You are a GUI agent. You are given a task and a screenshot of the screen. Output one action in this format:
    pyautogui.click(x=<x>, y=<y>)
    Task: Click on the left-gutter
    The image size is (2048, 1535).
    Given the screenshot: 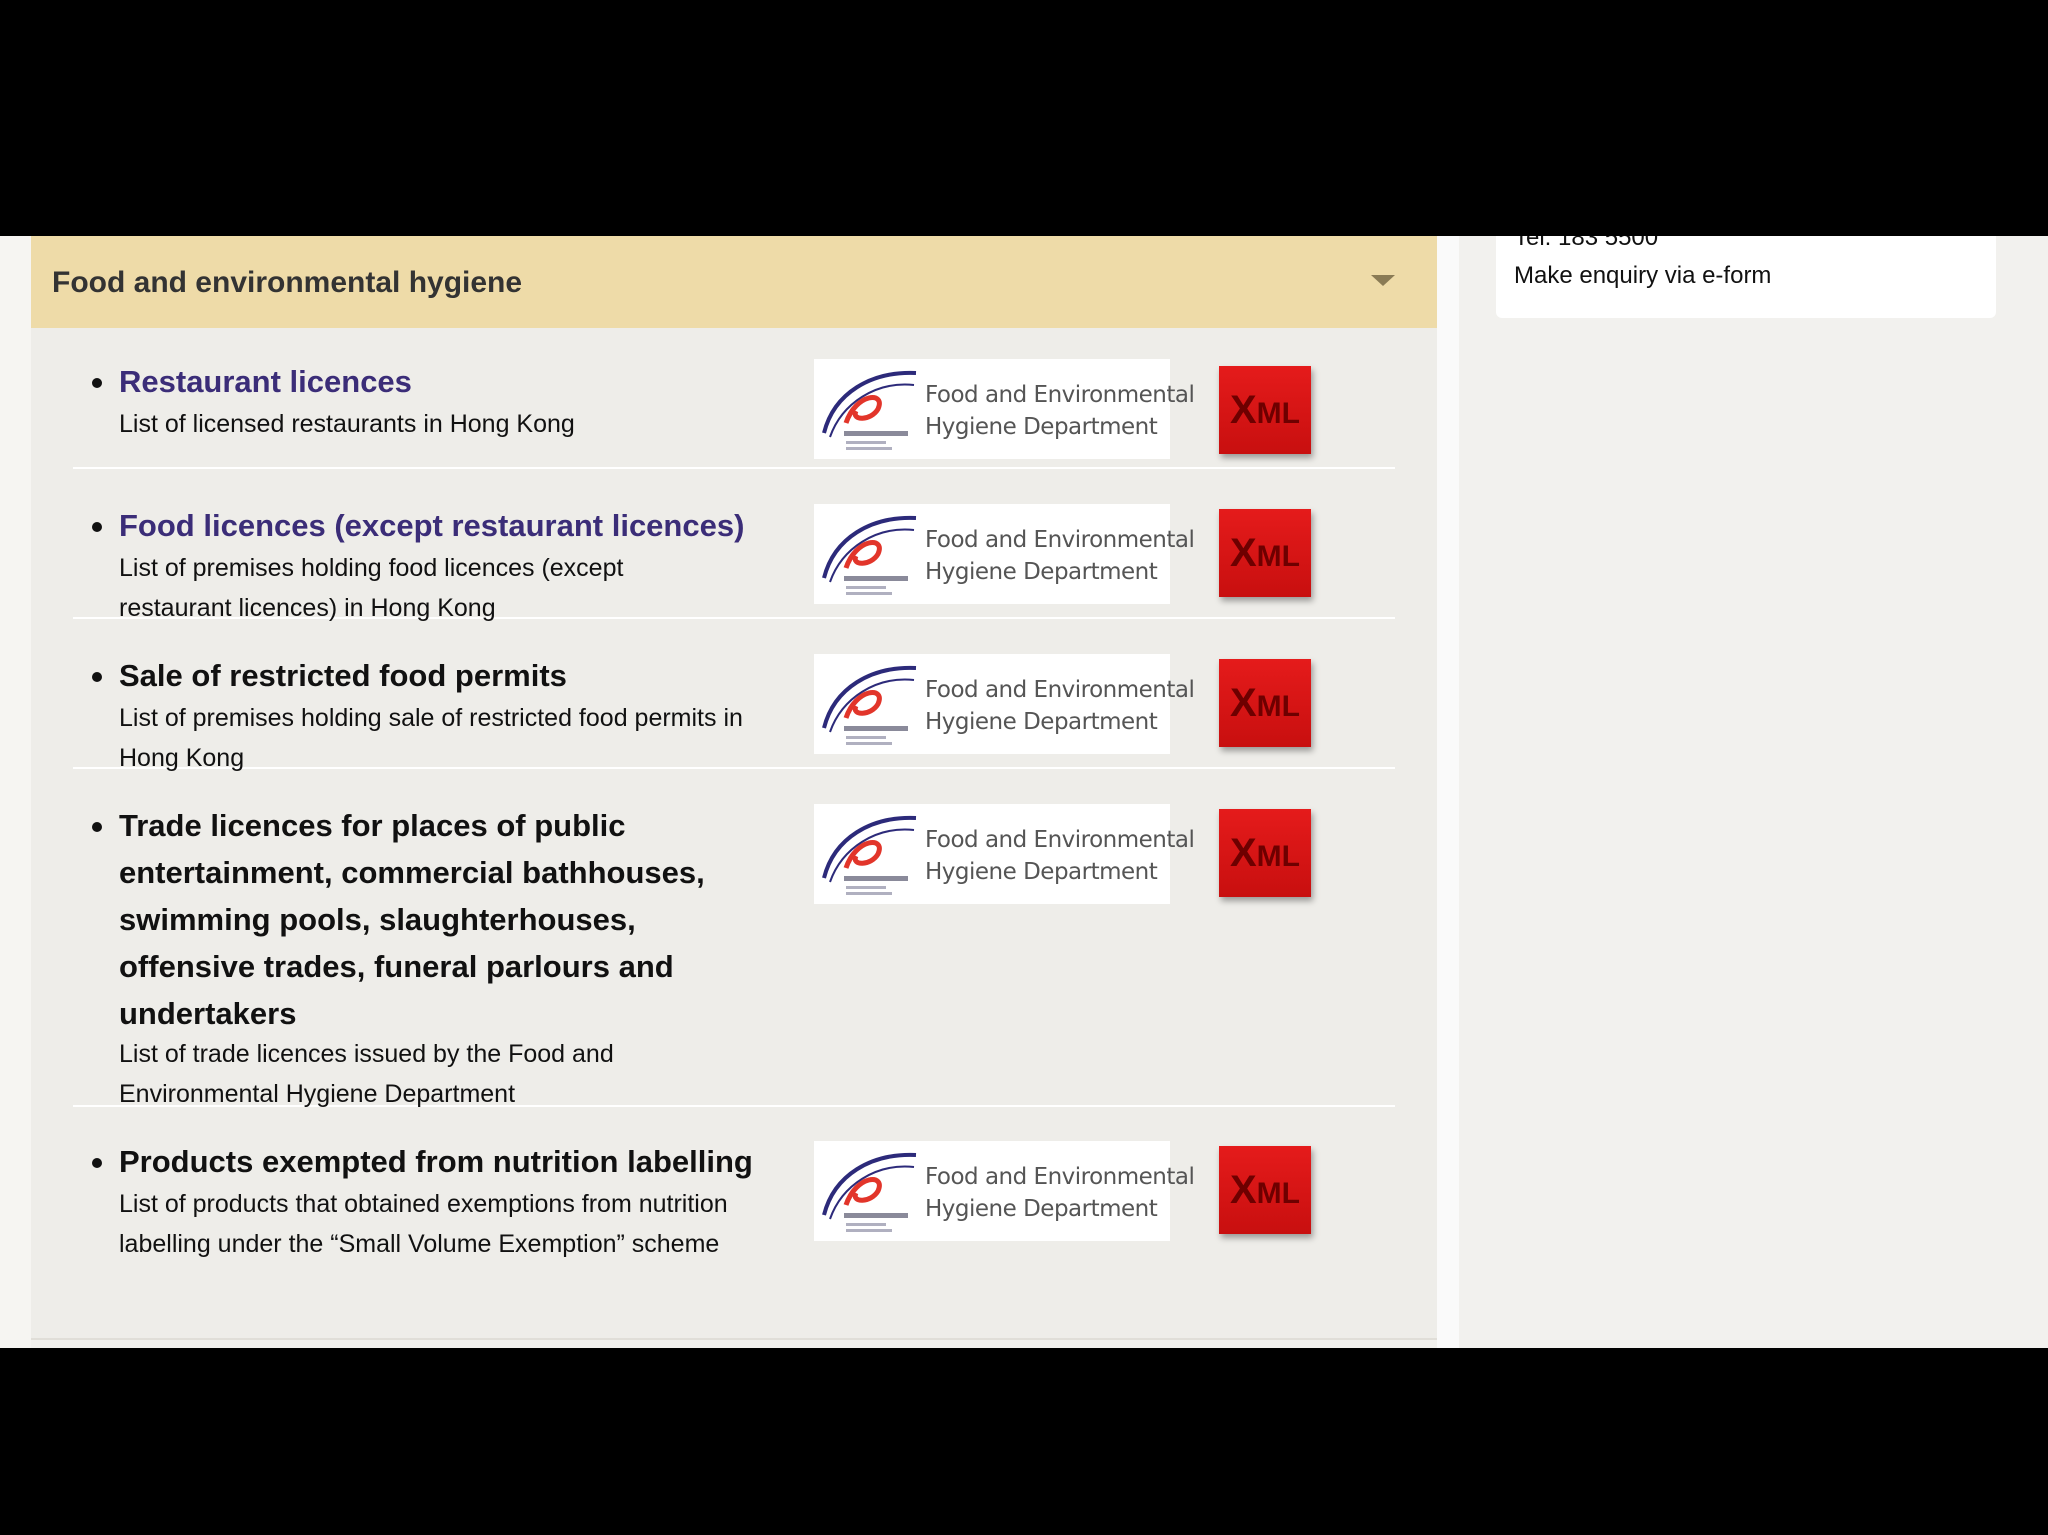 What is the action you would take?
    pyautogui.click(x=15, y=792)
    